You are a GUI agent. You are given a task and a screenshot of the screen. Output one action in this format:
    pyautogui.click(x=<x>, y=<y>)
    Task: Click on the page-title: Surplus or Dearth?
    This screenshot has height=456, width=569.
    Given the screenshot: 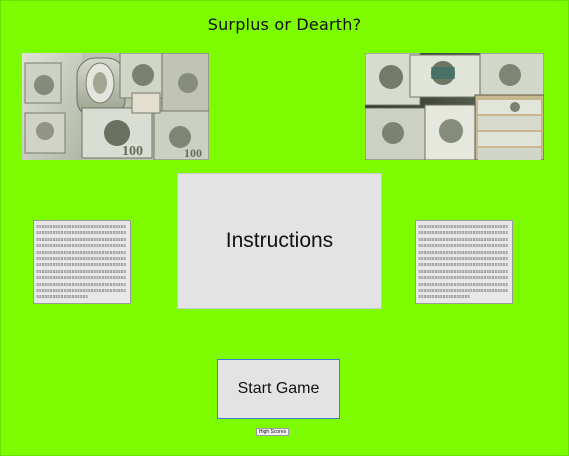 What is the action you would take?
    pyautogui.click(x=284, y=24)
    